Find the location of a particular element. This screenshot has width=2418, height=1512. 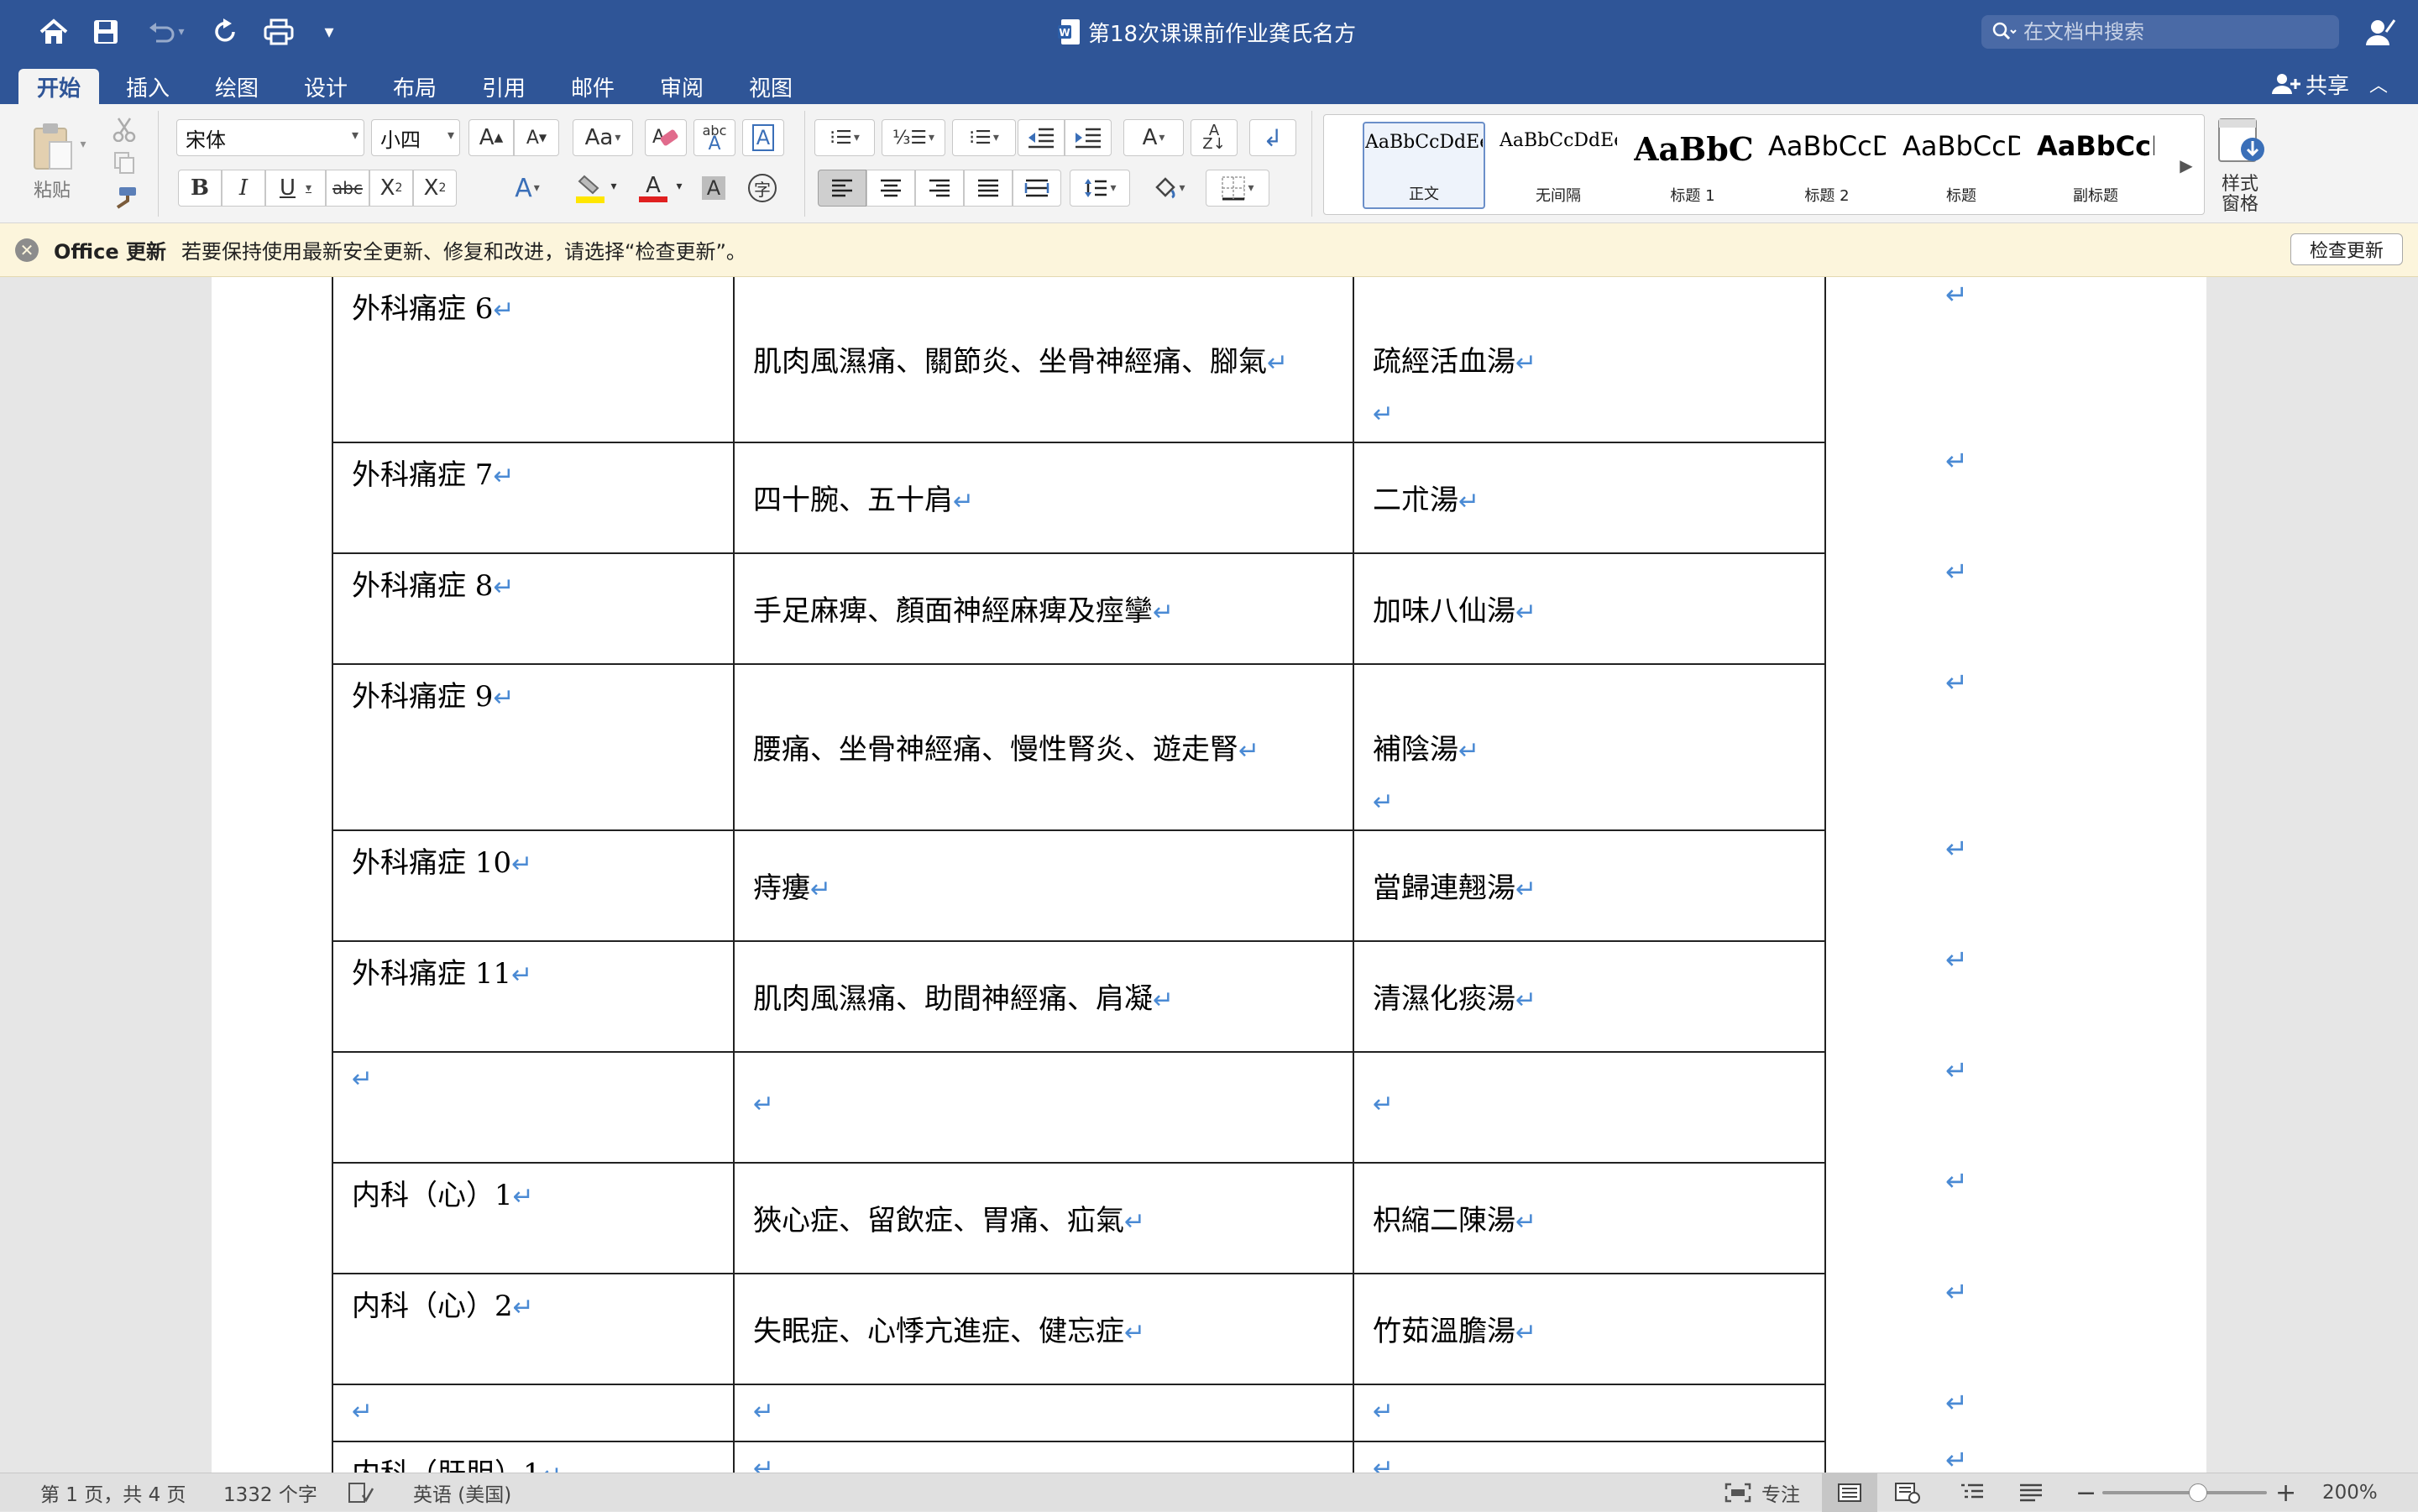

web-layout-view-icon is located at coordinates (1907, 1492).